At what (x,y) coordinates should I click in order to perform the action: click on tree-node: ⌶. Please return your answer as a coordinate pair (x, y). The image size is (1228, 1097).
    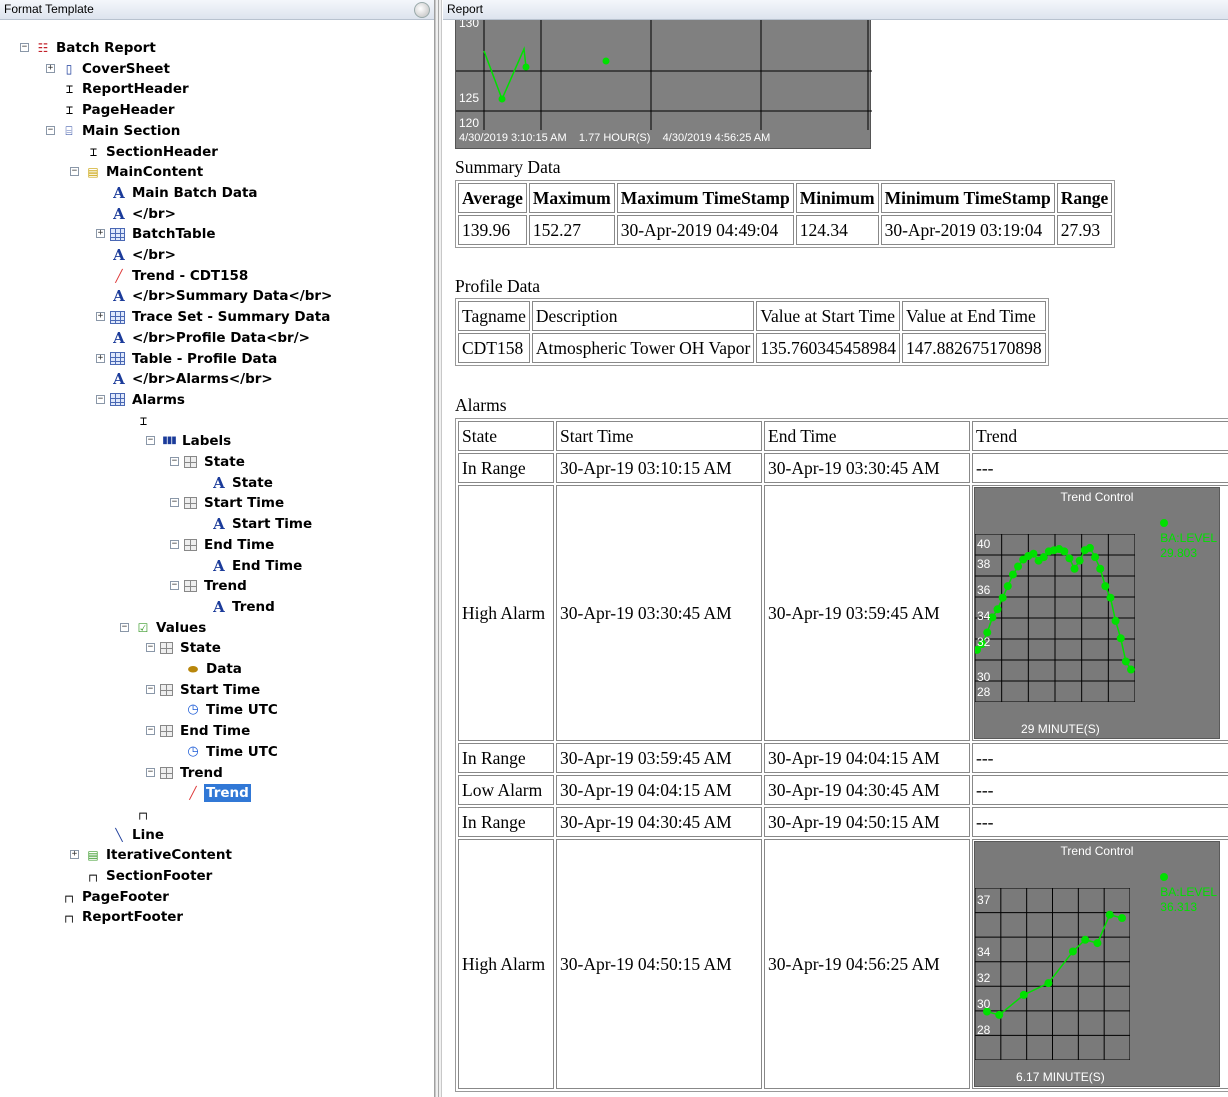
    Looking at the image, I should click on (143, 421).